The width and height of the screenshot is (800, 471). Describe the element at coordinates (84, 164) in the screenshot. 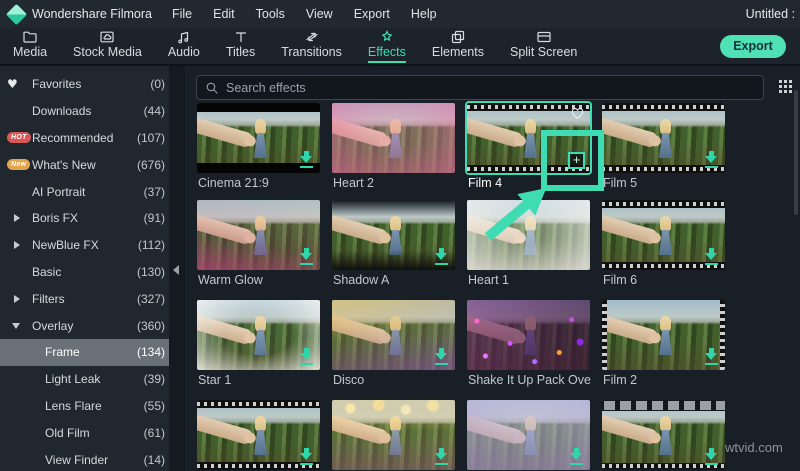

I see `sidebar-item-whats-new: New What's New (676)` at that location.